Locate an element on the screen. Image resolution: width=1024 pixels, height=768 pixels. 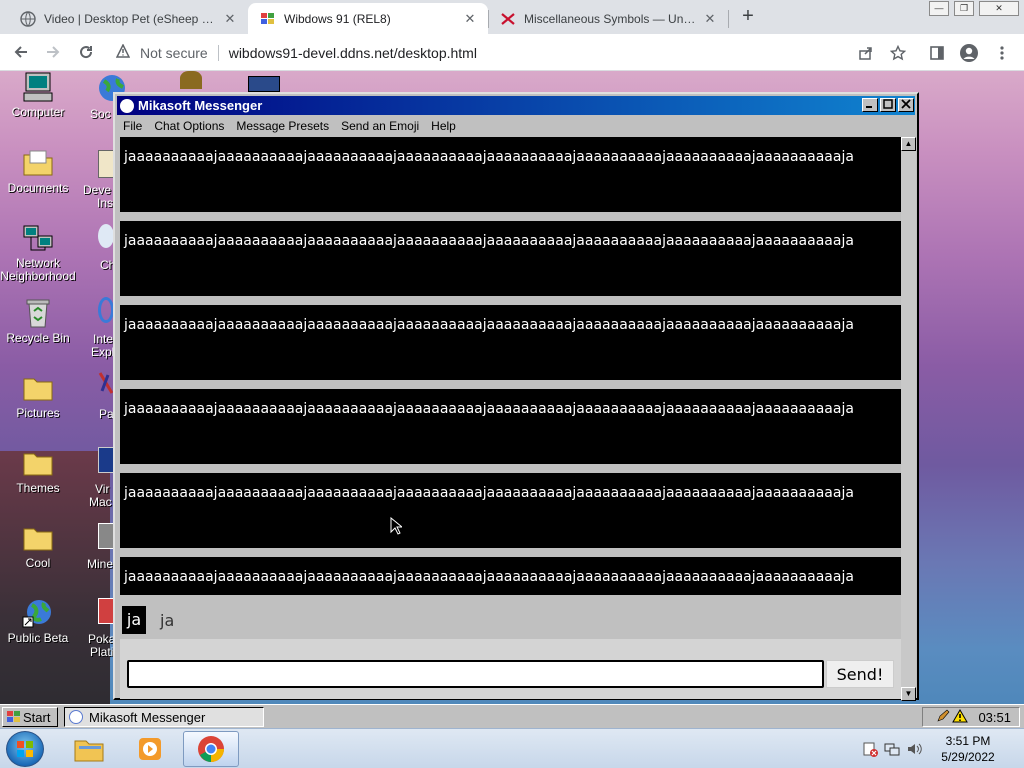
window-maximize-button is located at coordinates (888, 105).